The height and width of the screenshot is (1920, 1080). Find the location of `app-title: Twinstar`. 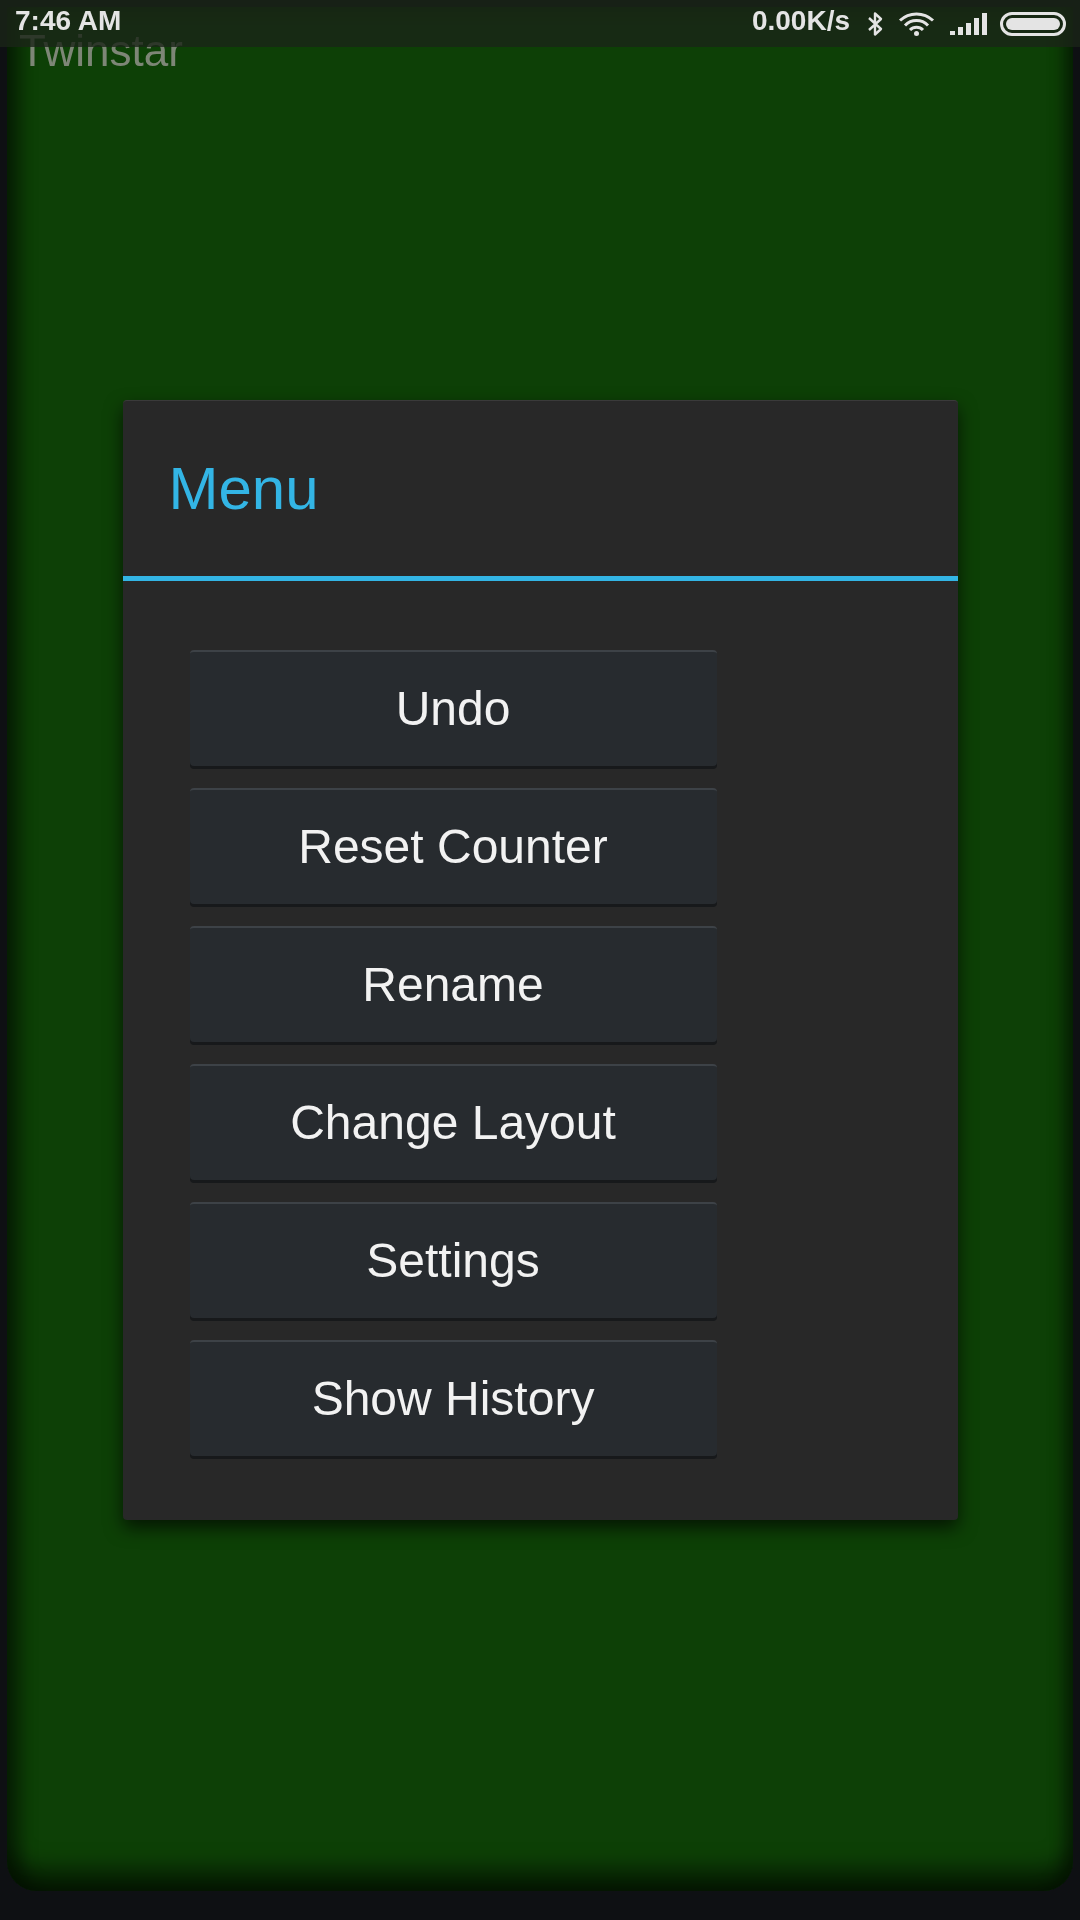

app-title: Twinstar is located at coordinates (101, 50).